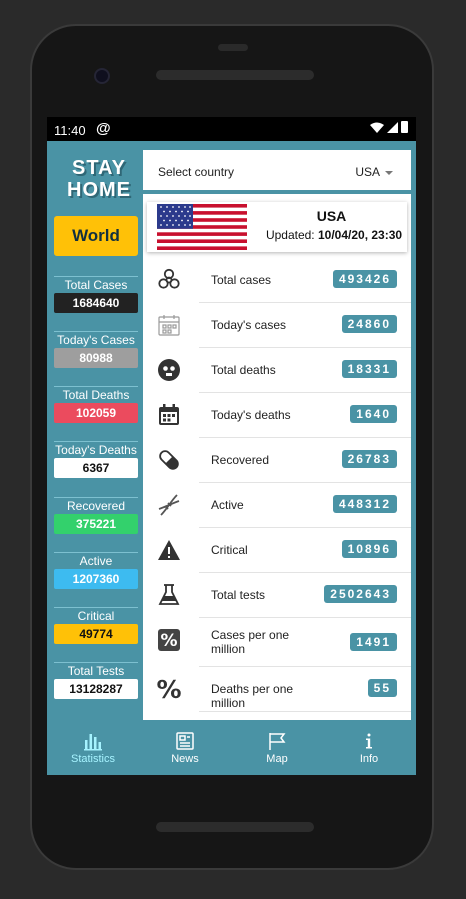 This screenshot has width=466, height=899. What do you see at coordinates (251, 415) in the screenshot?
I see `stat-label: Today's deaths` at bounding box center [251, 415].